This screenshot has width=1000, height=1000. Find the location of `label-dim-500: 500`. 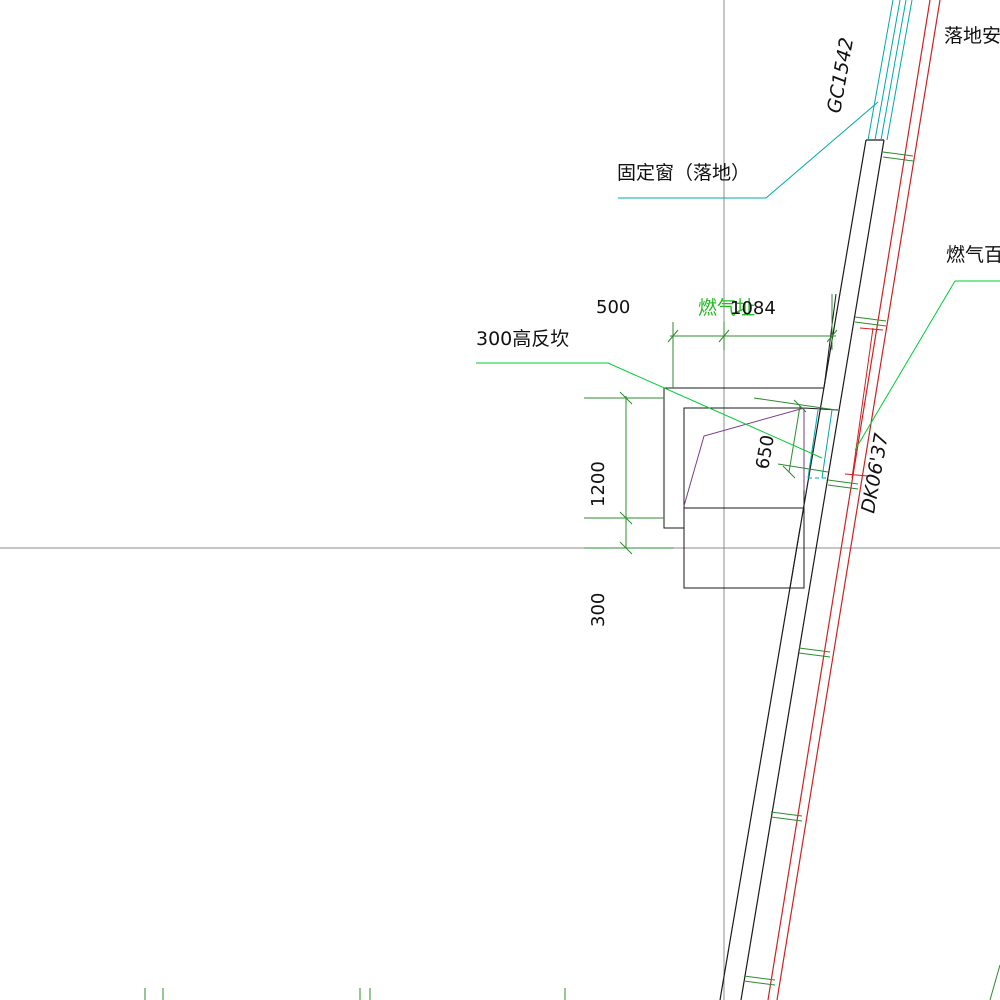

label-dim-500: 500 is located at coordinates (613, 307).